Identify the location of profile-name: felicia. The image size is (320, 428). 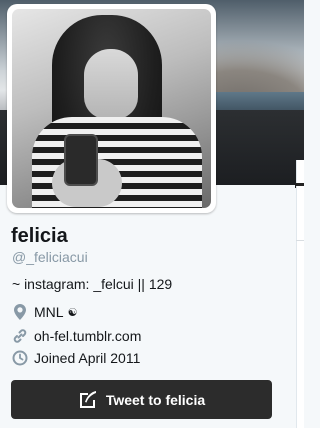
(39, 236).